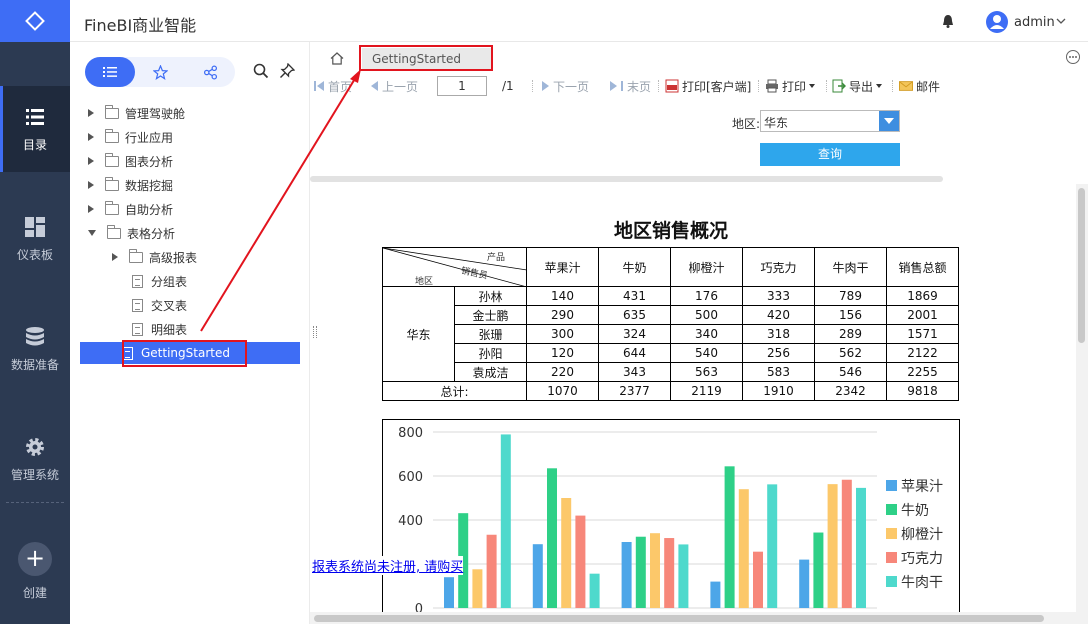  I want to click on y-tick-label: 800, so click(410, 433).